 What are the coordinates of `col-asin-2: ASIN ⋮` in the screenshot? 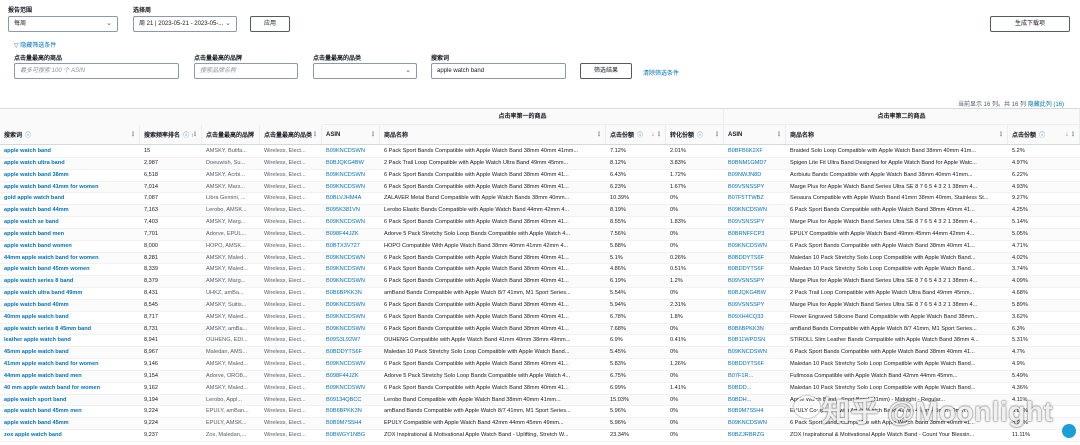 It's located at (755, 134).